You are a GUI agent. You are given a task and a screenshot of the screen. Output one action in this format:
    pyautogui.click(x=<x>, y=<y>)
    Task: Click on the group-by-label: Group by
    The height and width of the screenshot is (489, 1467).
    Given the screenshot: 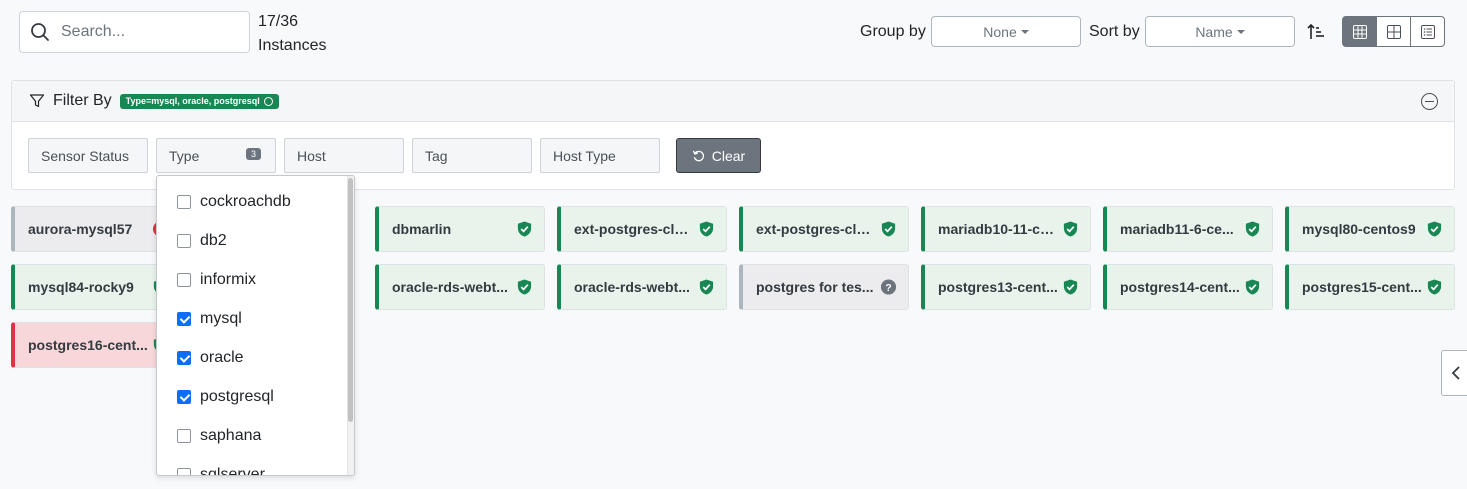 What is the action you would take?
    pyautogui.click(x=893, y=31)
    